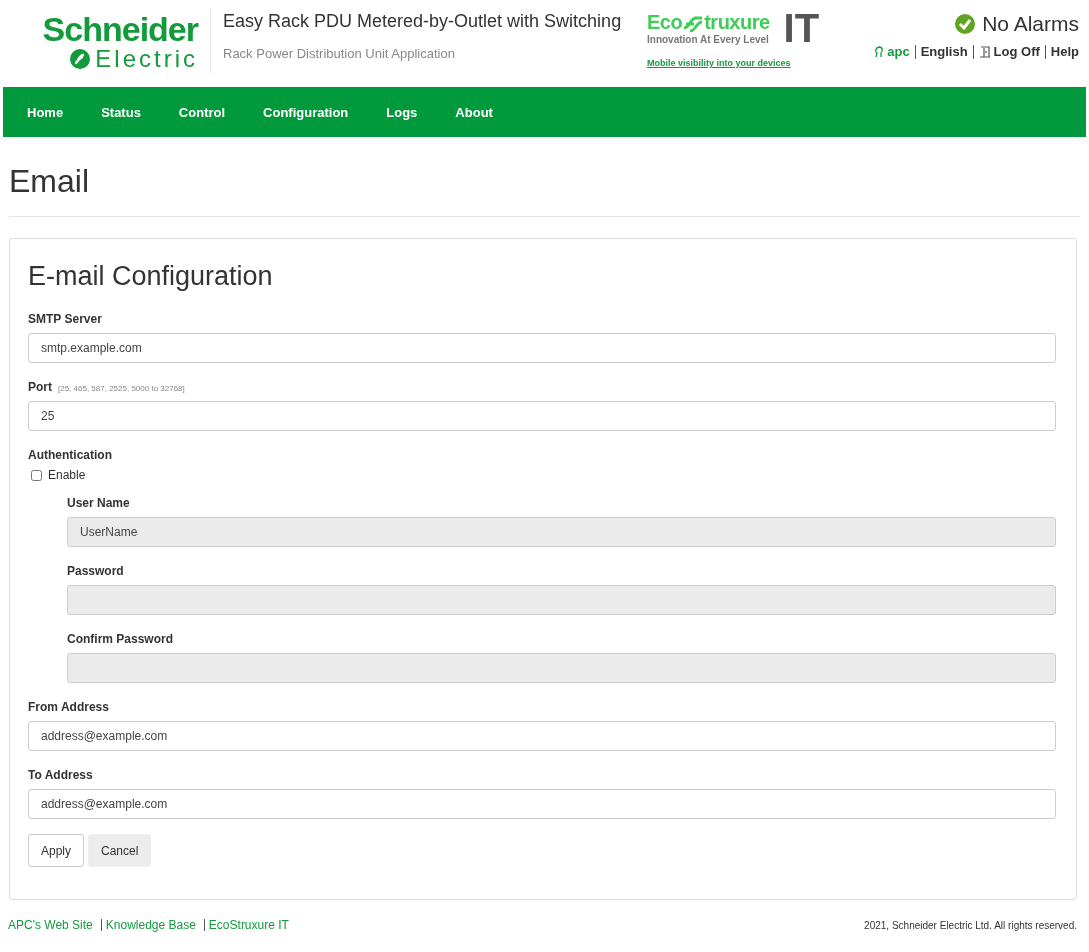 This screenshot has height=952, width=1089. What do you see at coordinates (151, 276) in the screenshot?
I see `panel-title: E-mail Configuration` at bounding box center [151, 276].